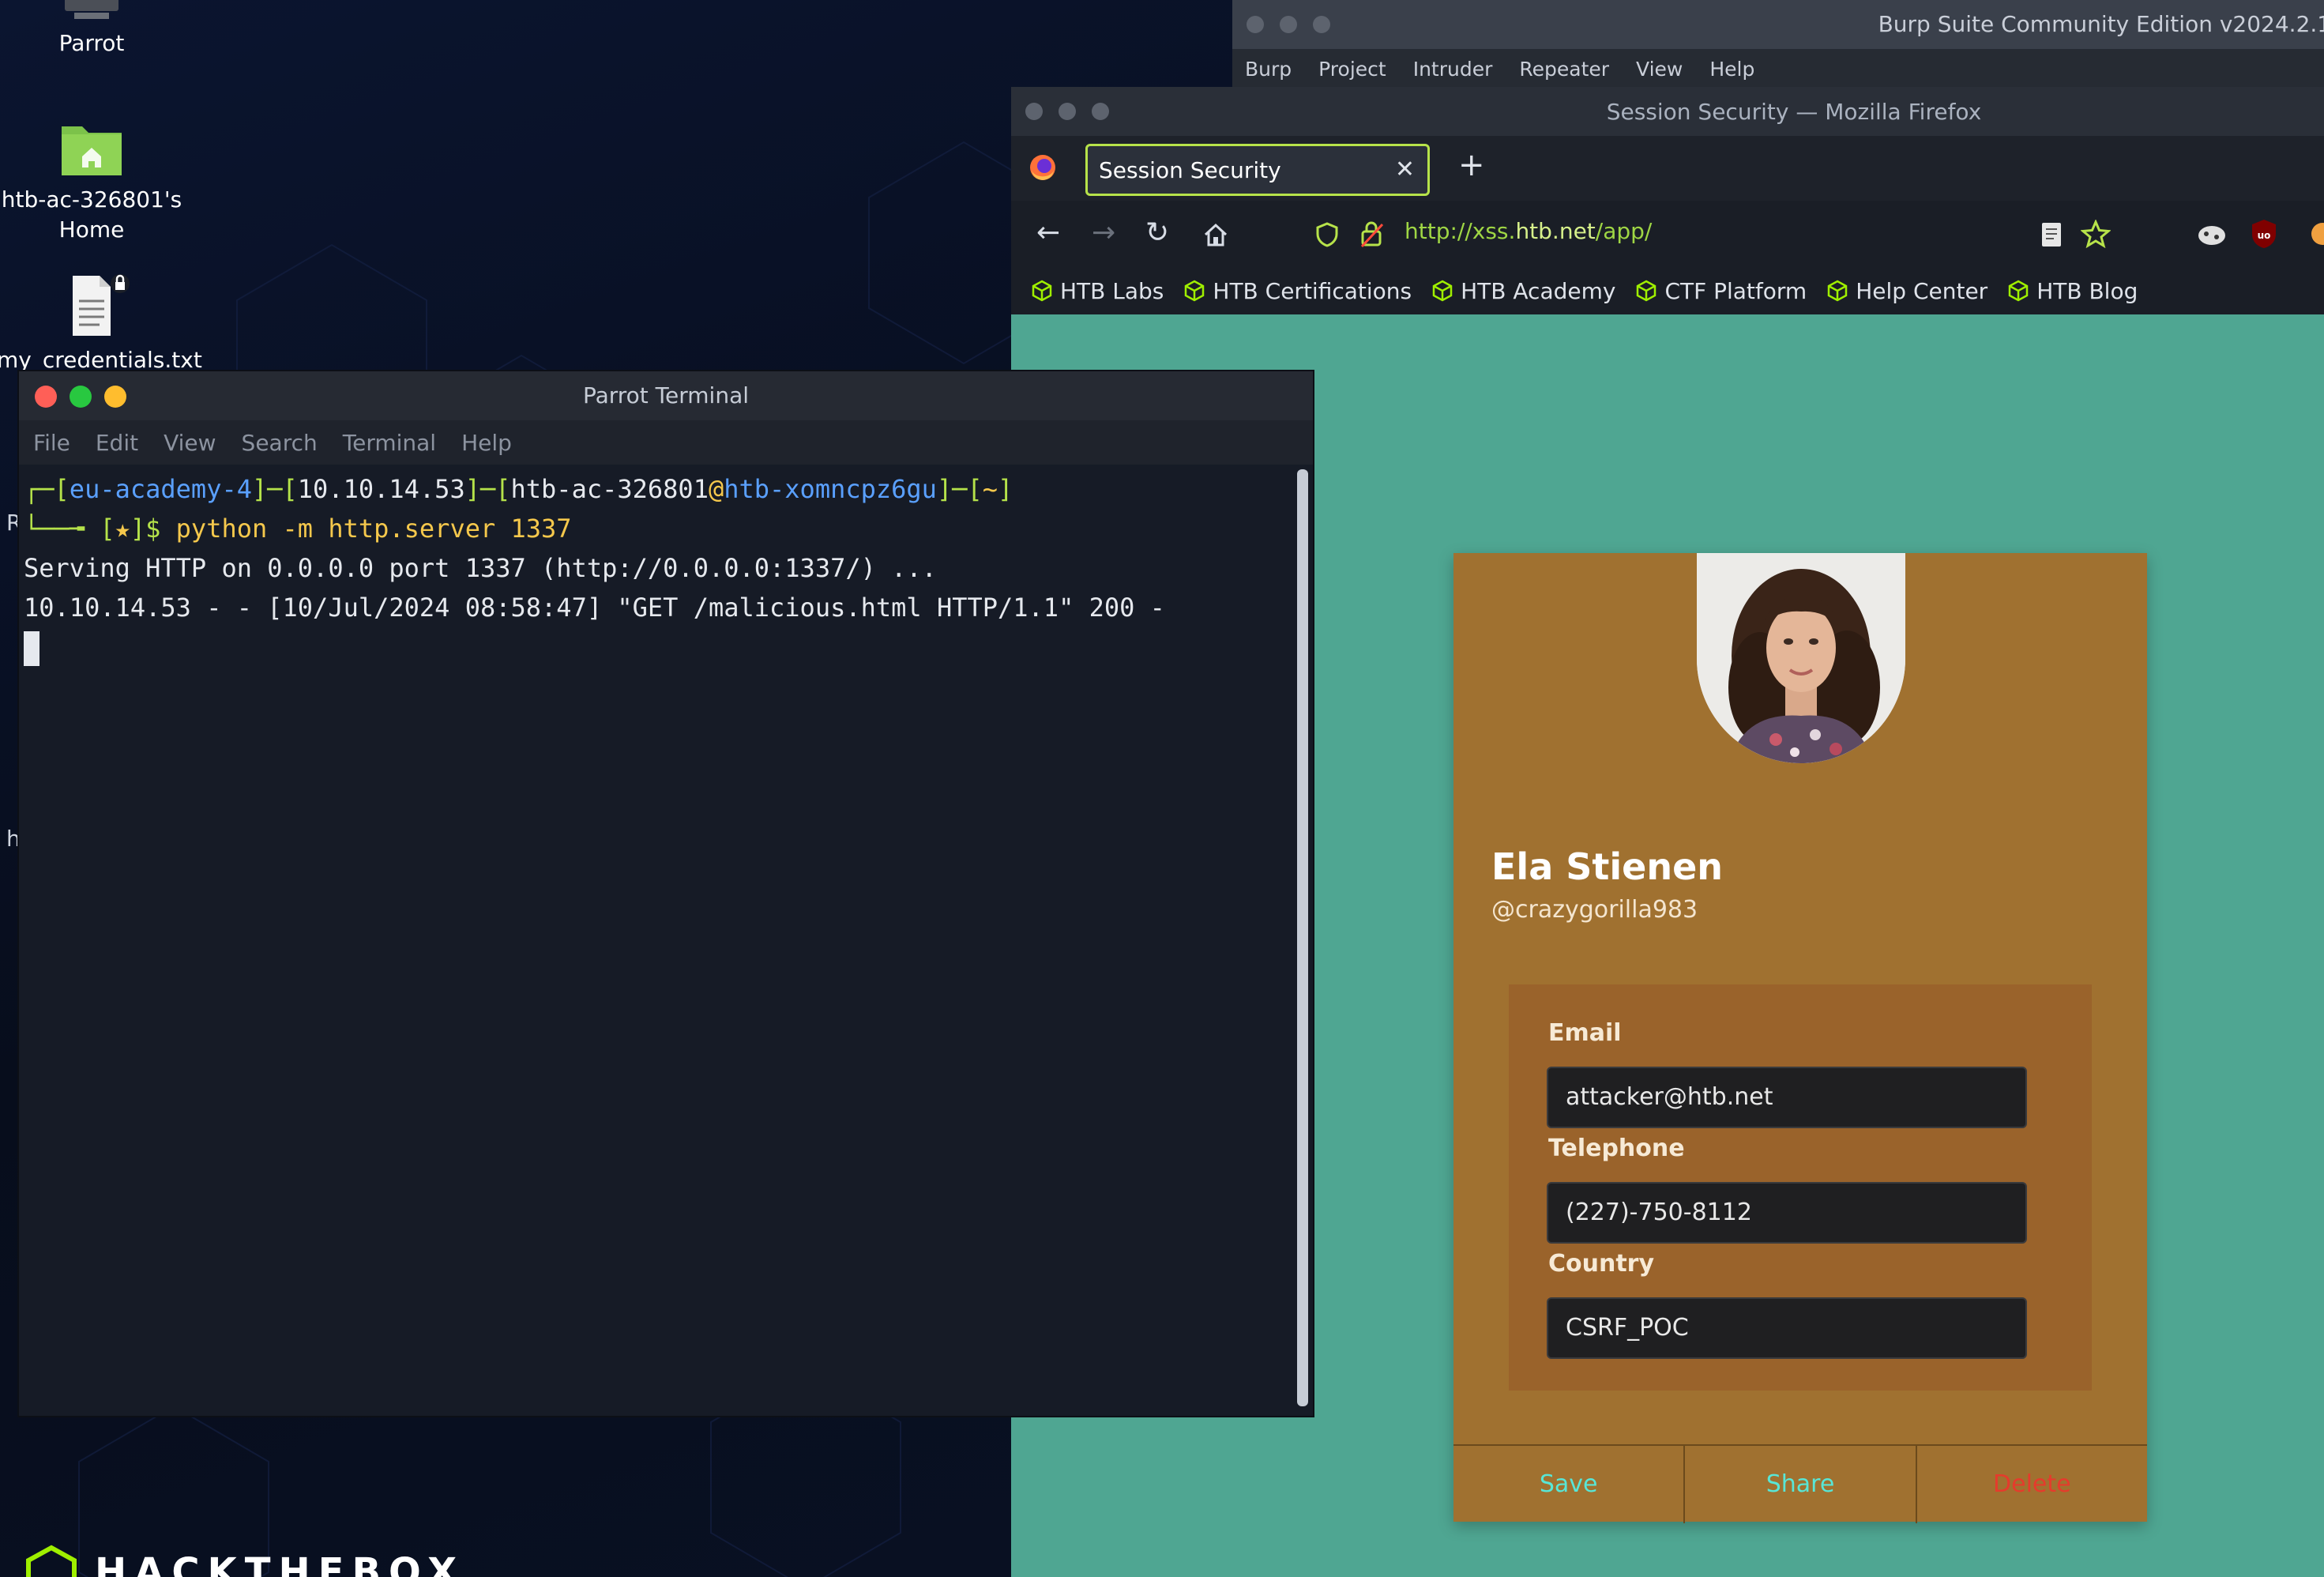 Image resolution: width=2324 pixels, height=1577 pixels. I want to click on avatar, so click(1801, 658).